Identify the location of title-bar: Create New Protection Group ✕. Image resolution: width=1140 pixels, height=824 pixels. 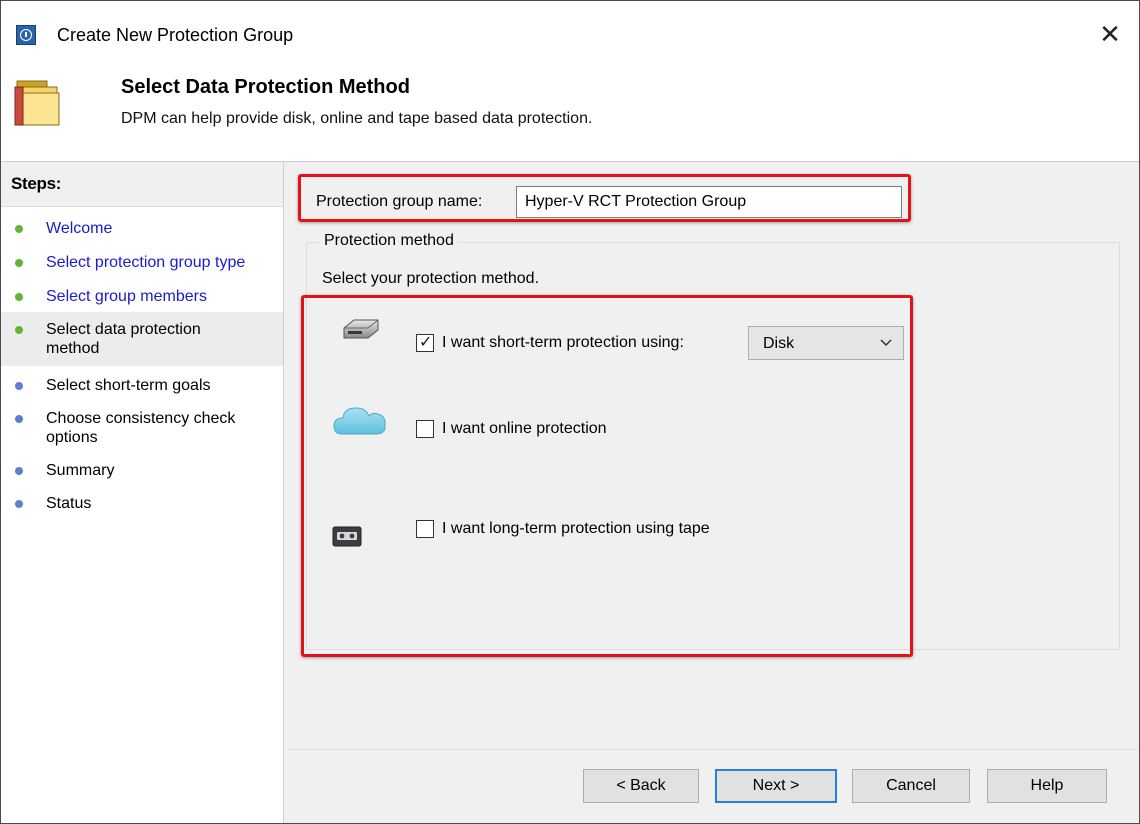
(570, 32).